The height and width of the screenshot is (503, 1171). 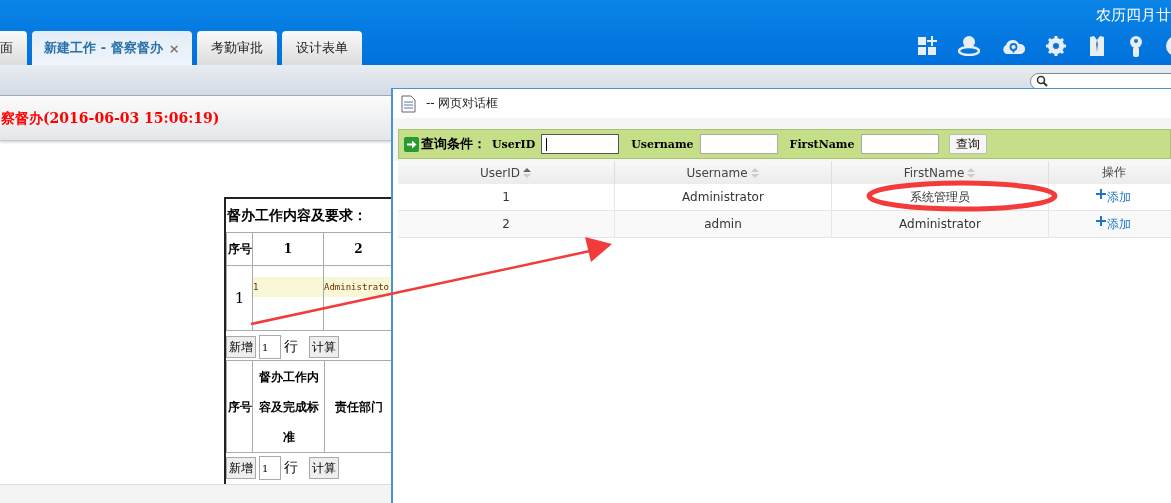 What do you see at coordinates (297, 215) in the screenshot?
I see `section-title: 督办工作内容及要求：` at bounding box center [297, 215].